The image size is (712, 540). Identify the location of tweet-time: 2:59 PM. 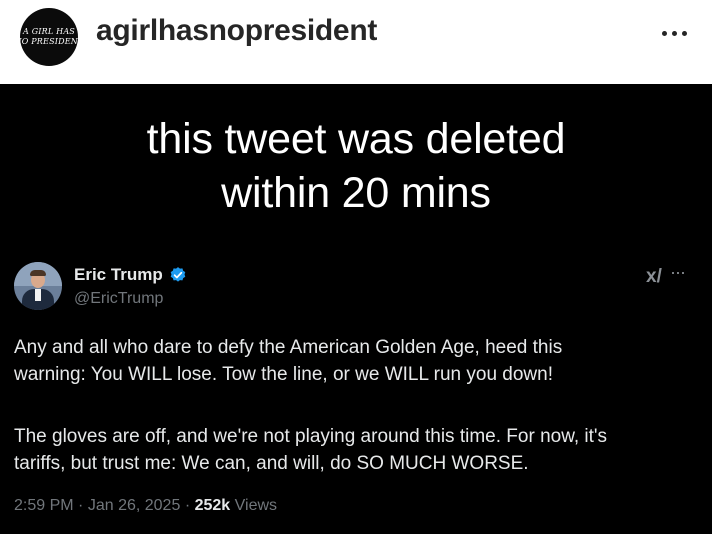
(44, 505).